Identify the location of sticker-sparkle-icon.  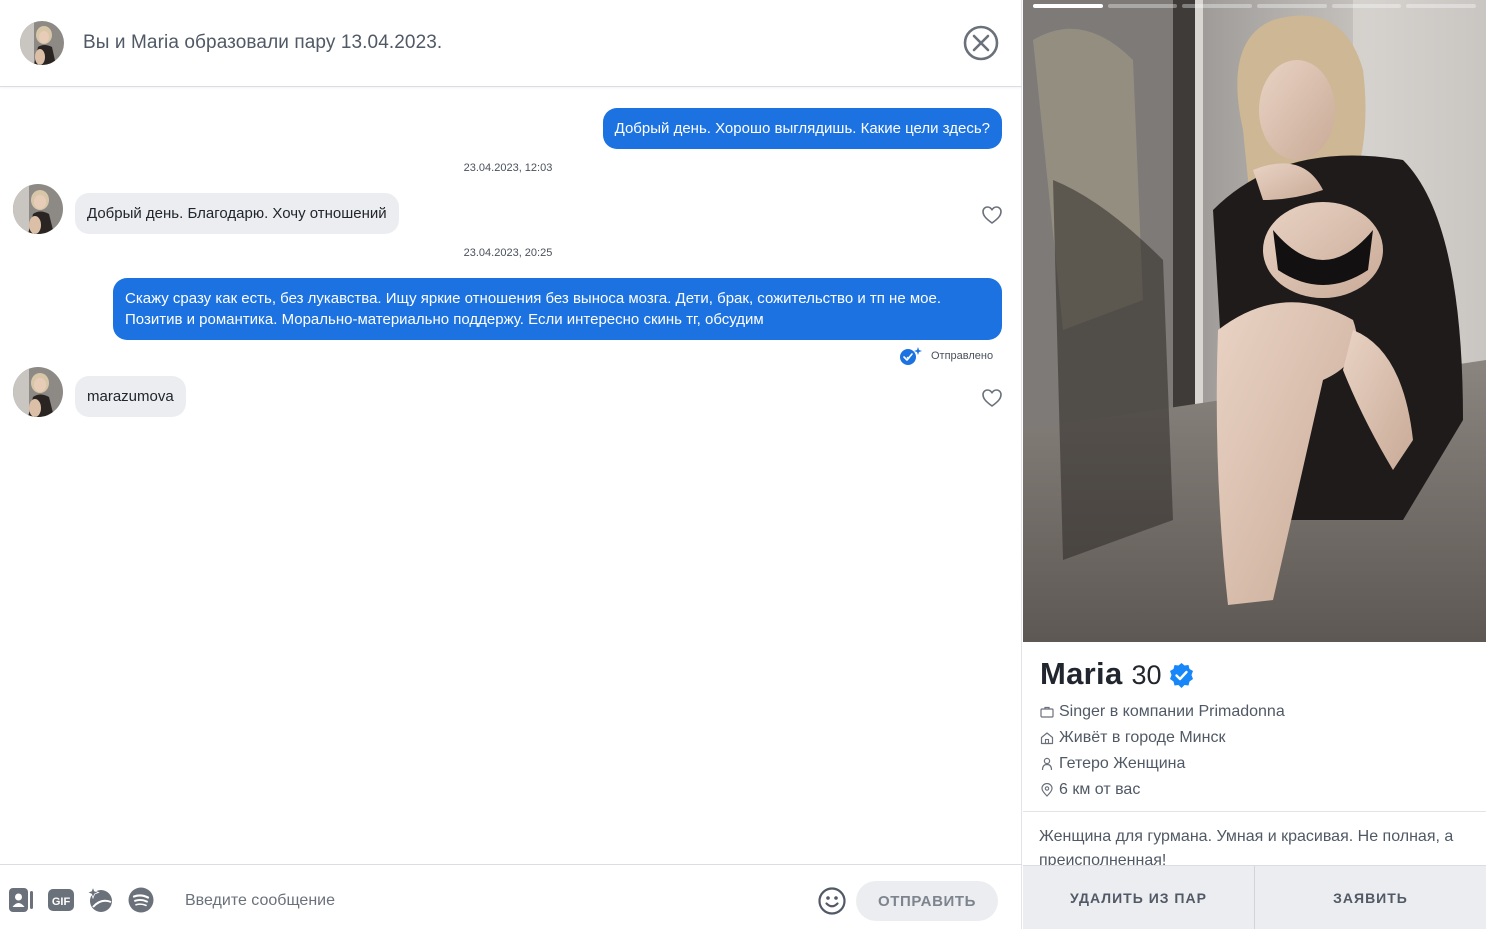
(101, 900).